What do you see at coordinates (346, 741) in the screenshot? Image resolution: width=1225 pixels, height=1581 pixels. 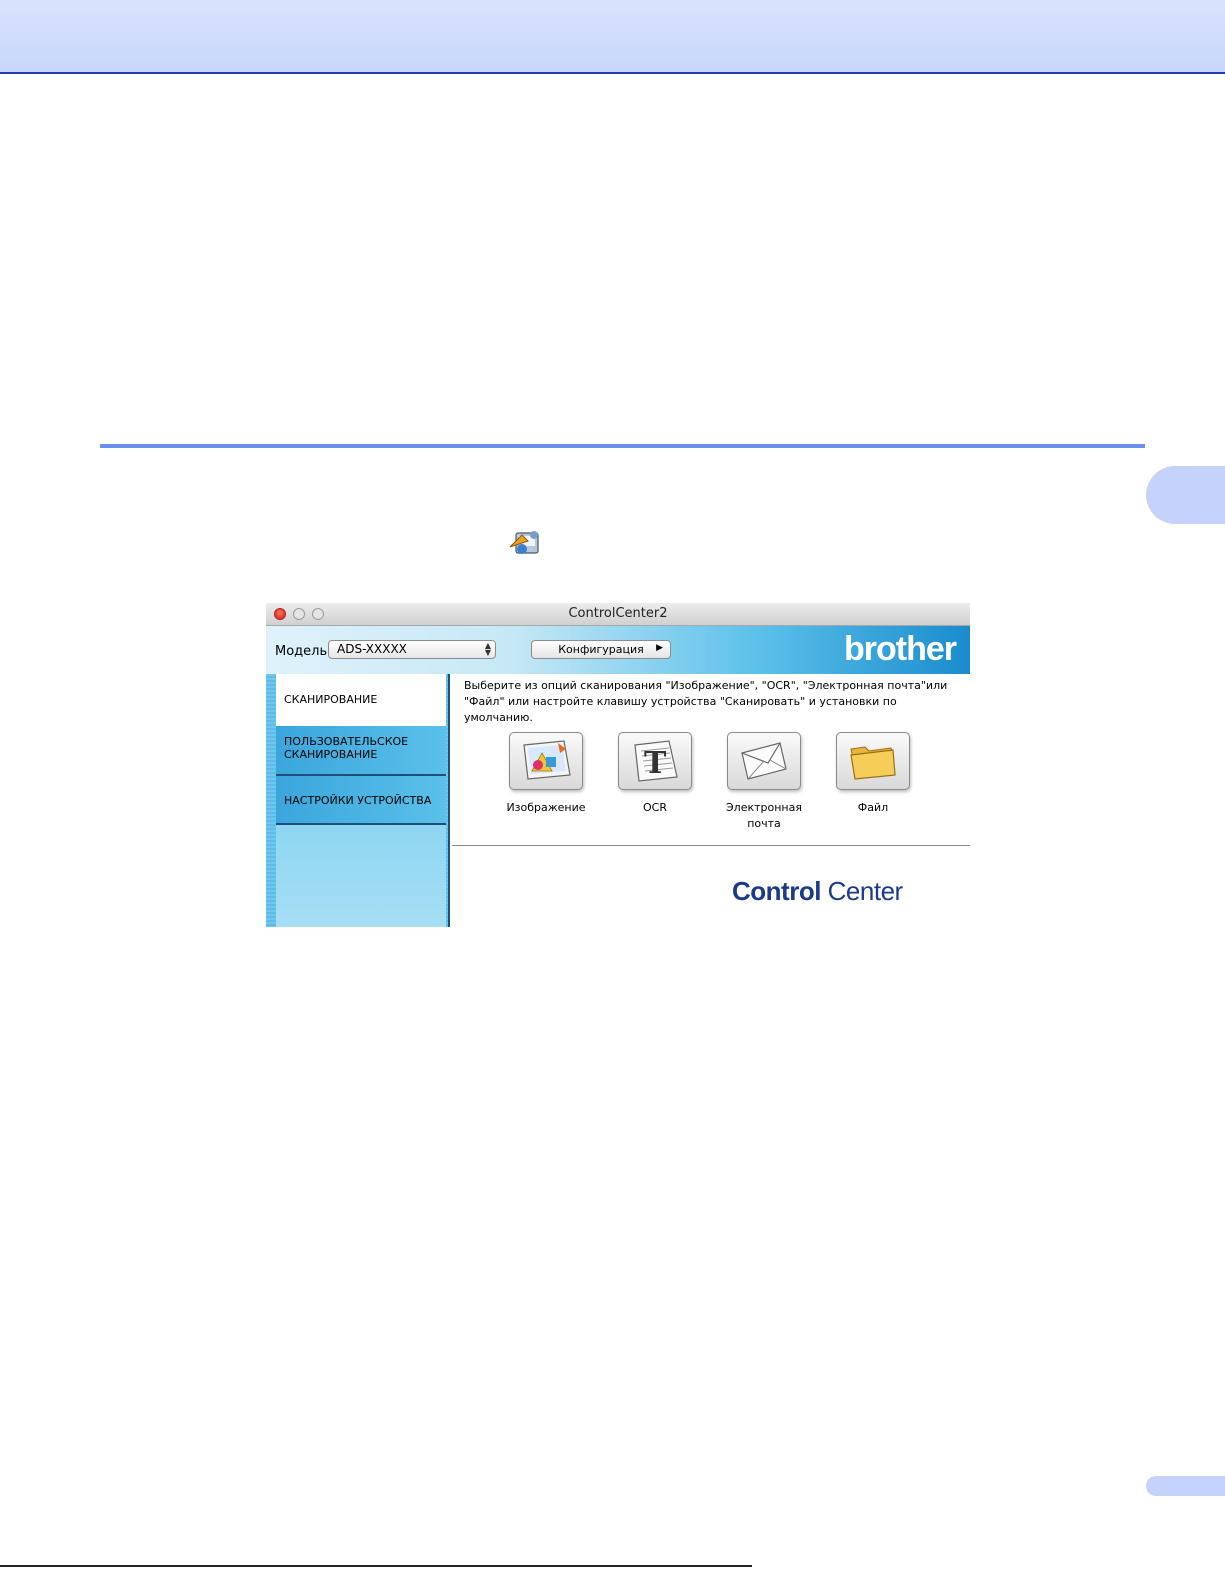 I see `sidebar-item-label: ПОЛЬЗОВАТЕЛЬСКОЕ` at bounding box center [346, 741].